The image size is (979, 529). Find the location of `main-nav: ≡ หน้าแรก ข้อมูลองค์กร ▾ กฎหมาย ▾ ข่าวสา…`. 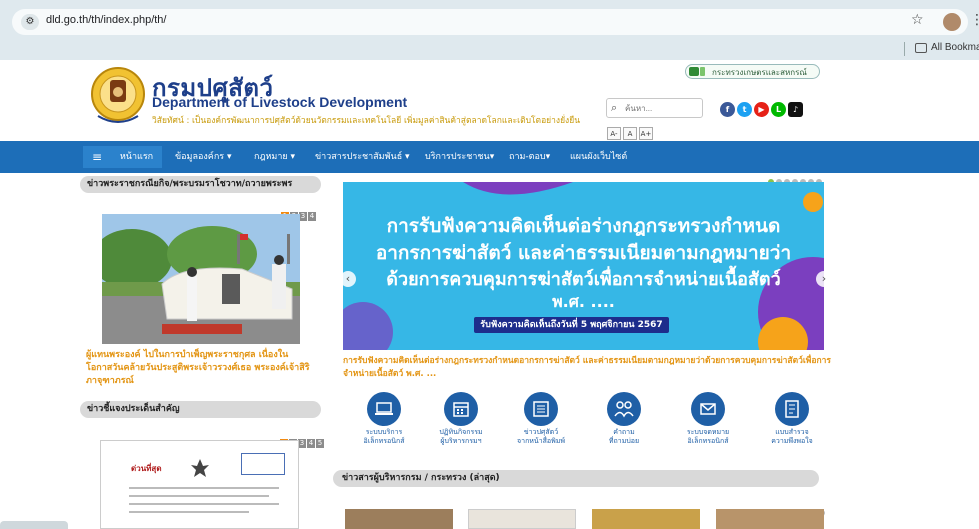

main-nav: ≡ หน้าแรก ข้อมูลองค์กร ▾ กฎหมาย ▾ ข่าวสา… is located at coordinates (489, 157).